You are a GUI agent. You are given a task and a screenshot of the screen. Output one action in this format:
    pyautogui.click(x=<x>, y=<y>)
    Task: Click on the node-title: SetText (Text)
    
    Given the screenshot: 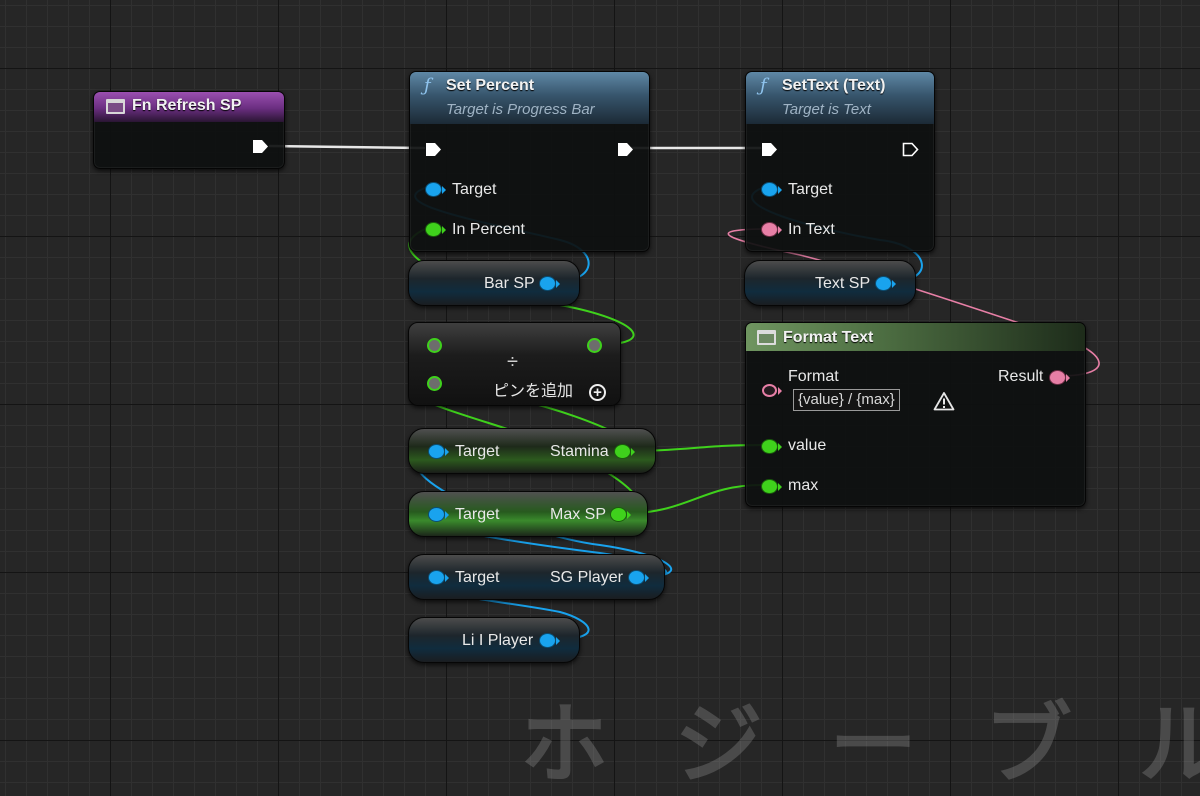 What is the action you would take?
    pyautogui.click(x=834, y=85)
    